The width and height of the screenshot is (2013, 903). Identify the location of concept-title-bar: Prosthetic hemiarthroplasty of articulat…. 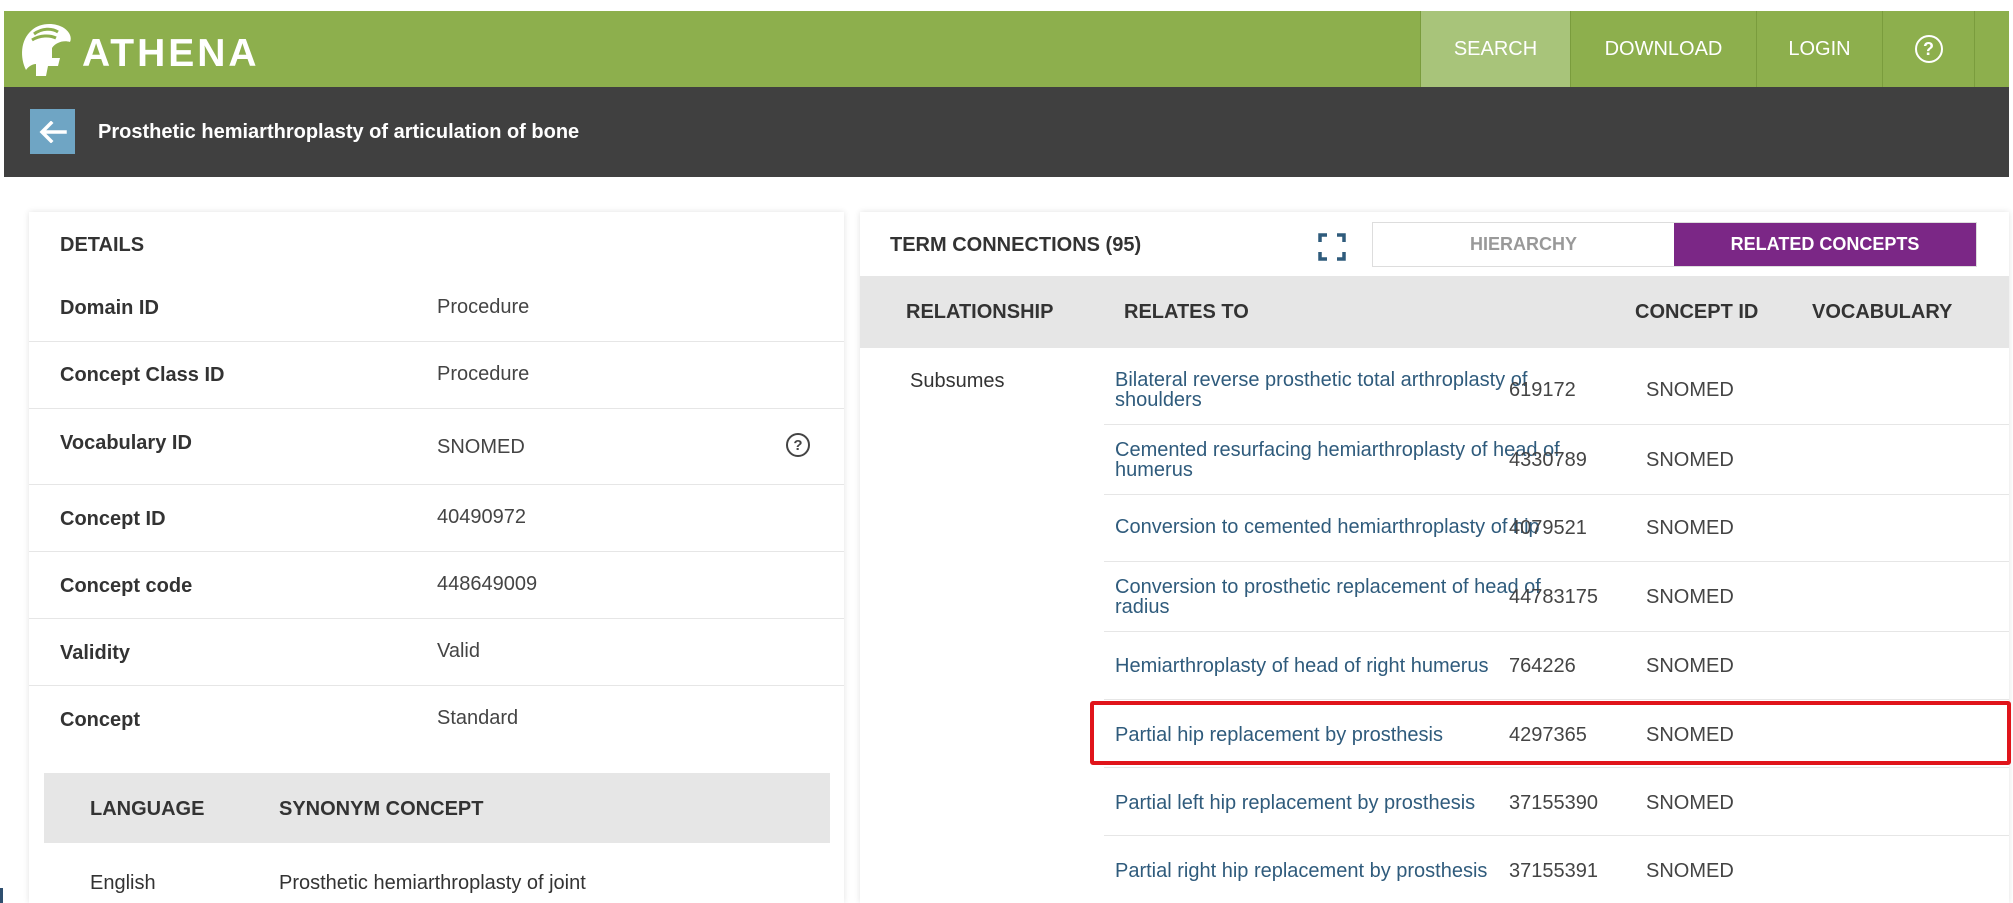
(1006, 132).